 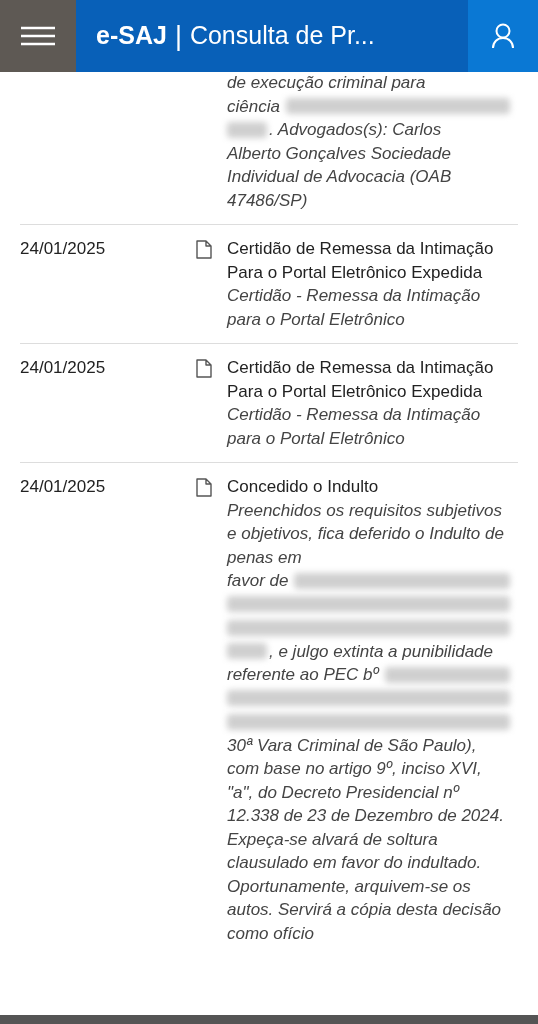 I want to click on movement-title: Concedido o Indulto, so click(x=303, y=487).